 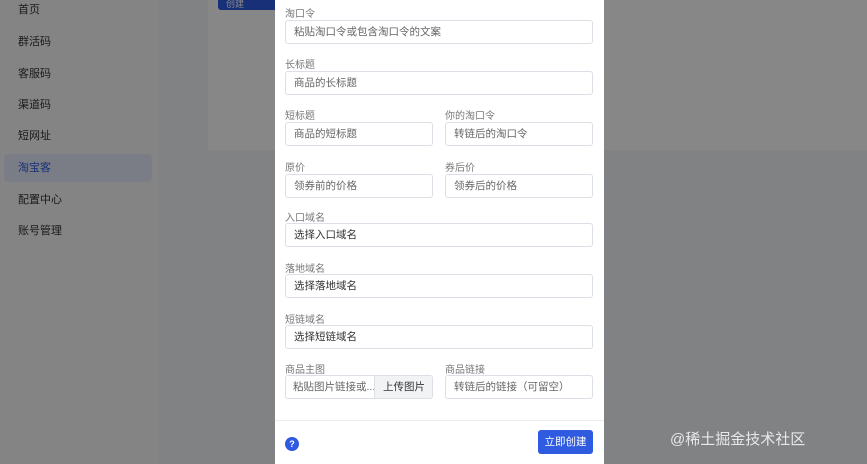 I want to click on watermark: @稀土掘金技术社区, so click(x=738, y=439).